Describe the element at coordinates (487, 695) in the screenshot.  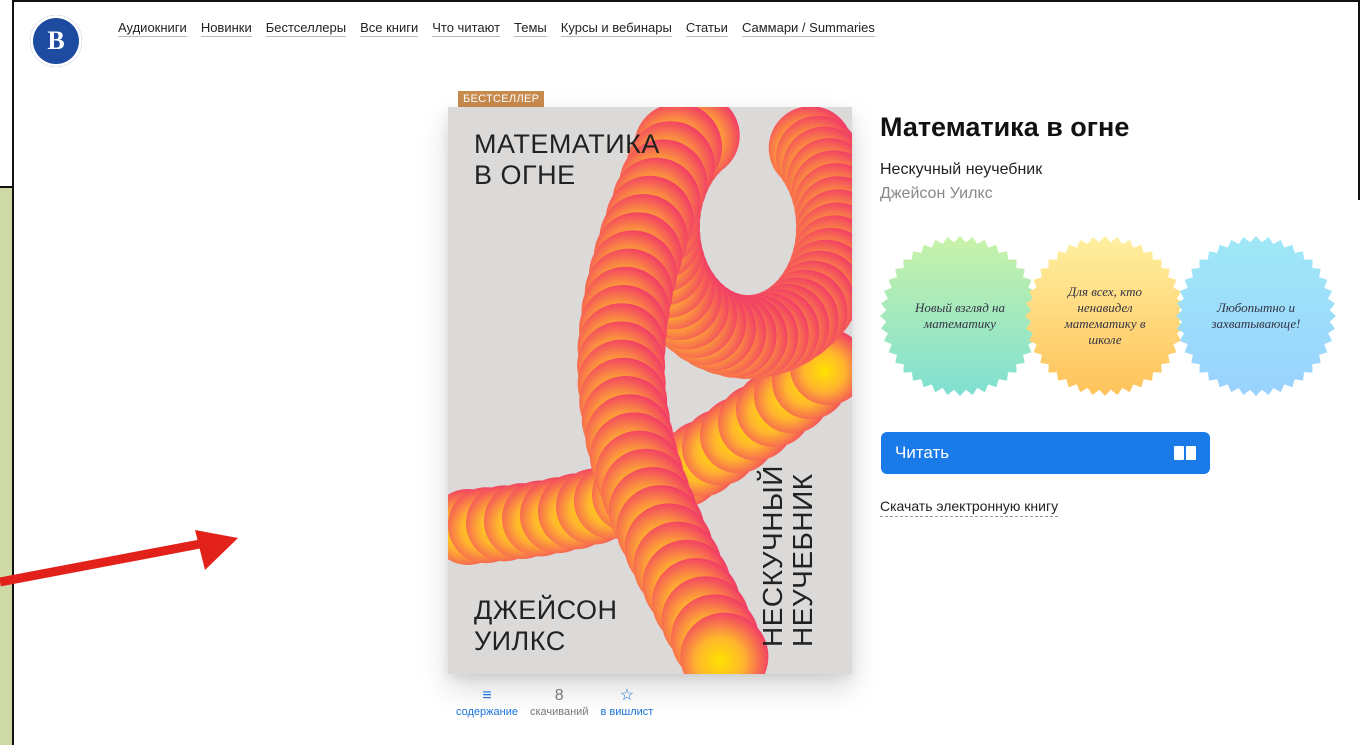
I see `list-icon: ≡` at that location.